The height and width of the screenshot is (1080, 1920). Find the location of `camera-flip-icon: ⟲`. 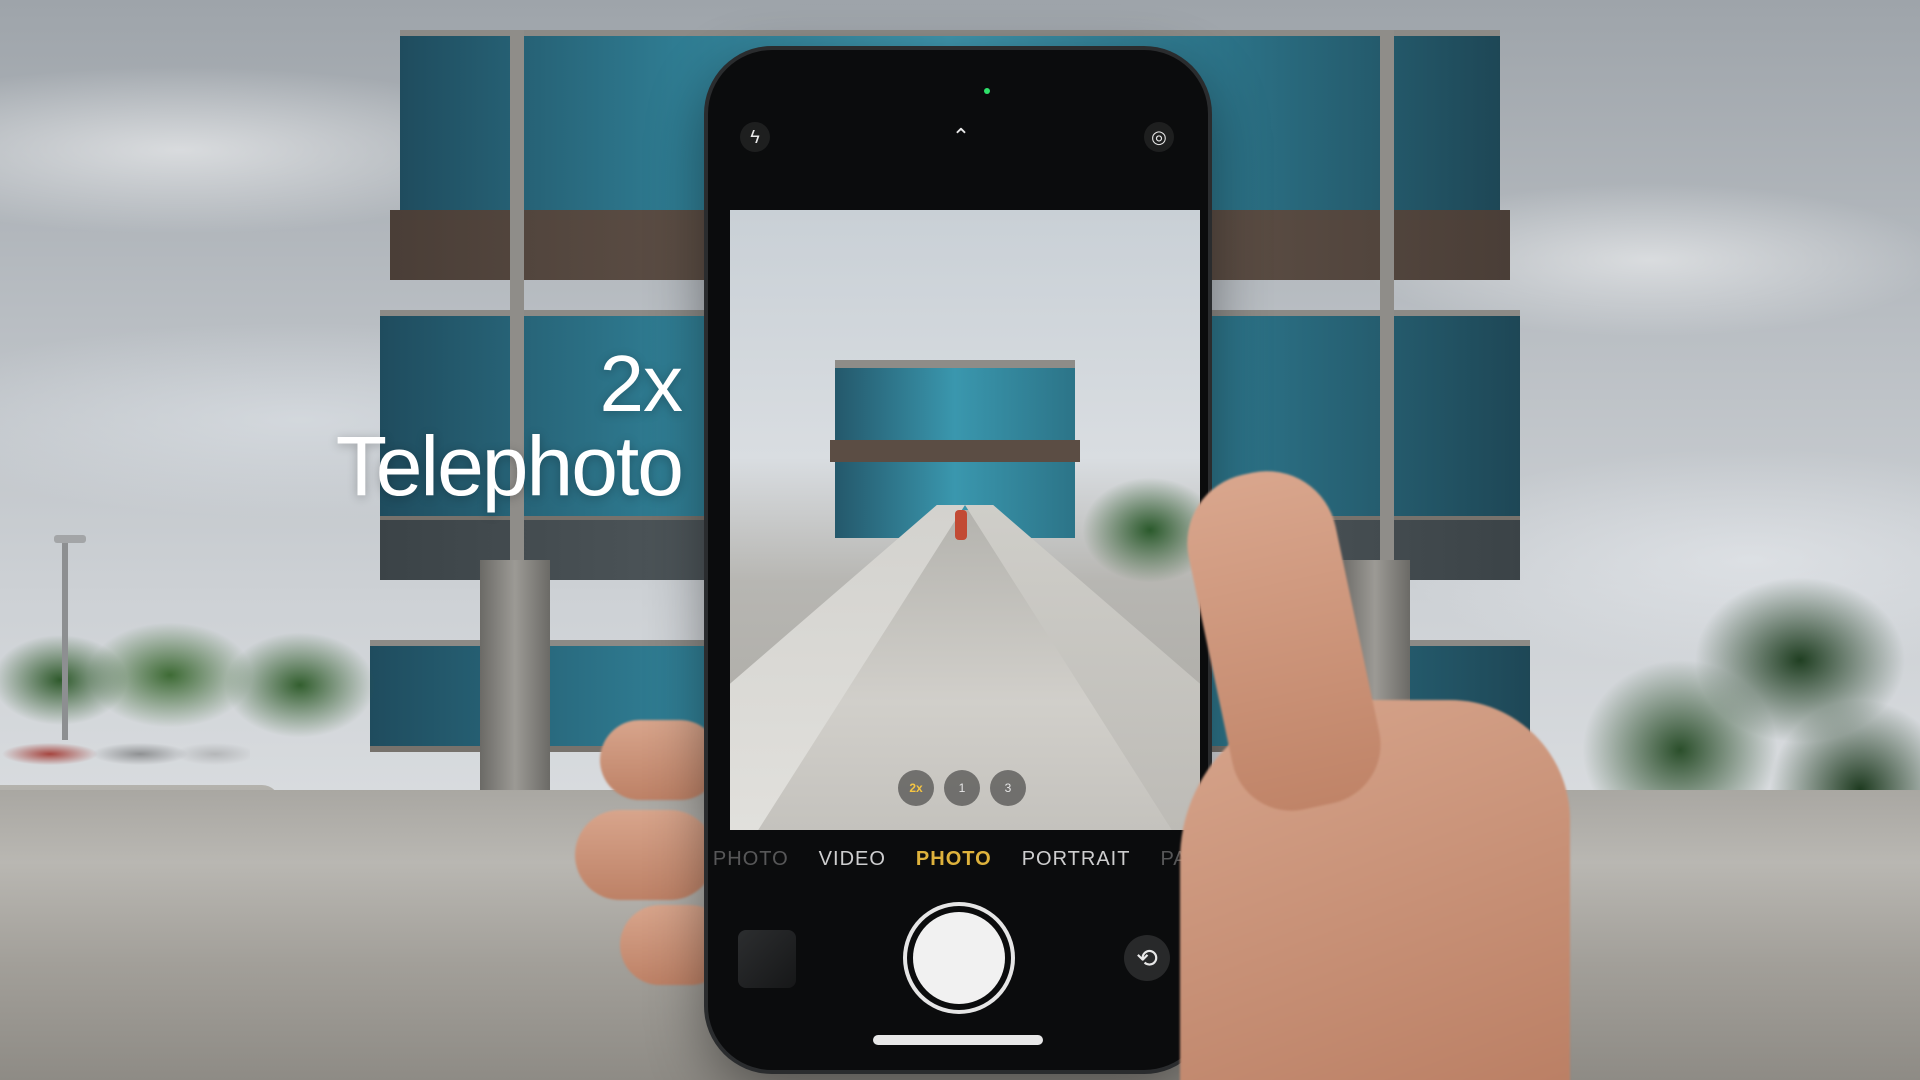

camera-flip-icon: ⟲ is located at coordinates (1147, 958).